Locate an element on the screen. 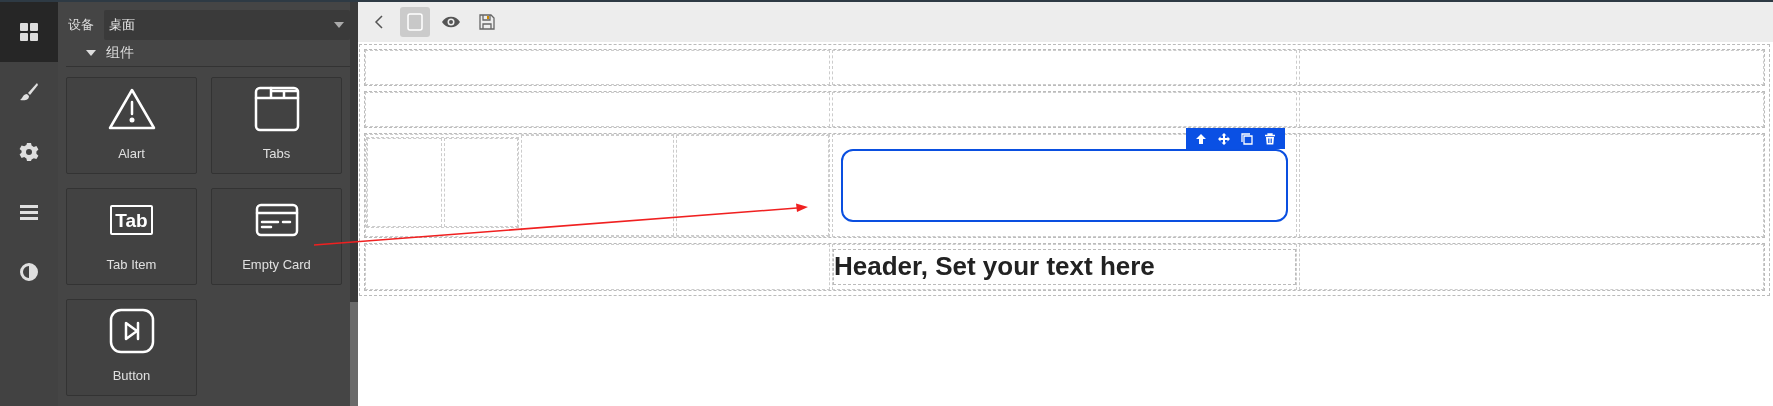 The height and width of the screenshot is (406, 1773). play-icon is located at coordinates (131, 331).